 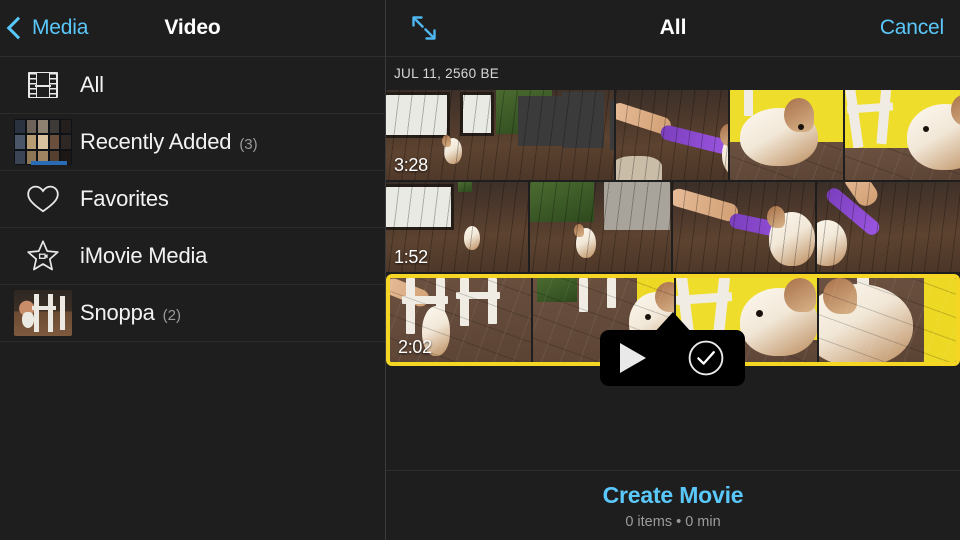 What do you see at coordinates (92, 84) in the screenshot?
I see `sidebar-item-label: All` at bounding box center [92, 84].